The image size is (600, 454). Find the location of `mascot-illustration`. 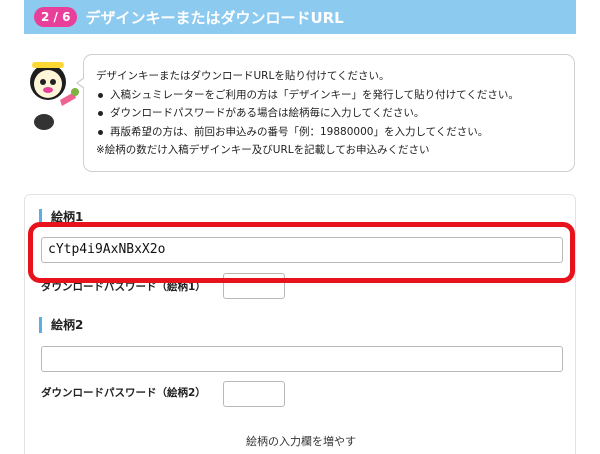

mascot-illustration is located at coordinates (54, 96).